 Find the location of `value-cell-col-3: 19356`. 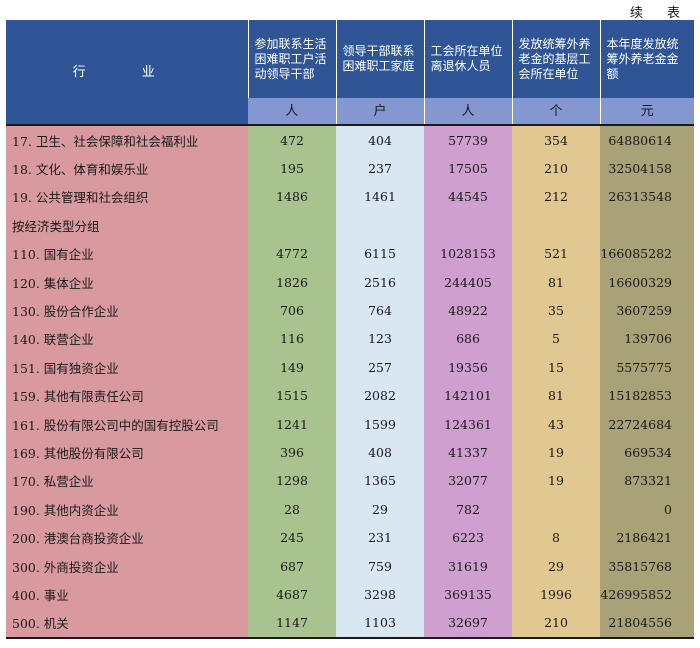

value-cell-col-3: 19356 is located at coordinates (468, 367).